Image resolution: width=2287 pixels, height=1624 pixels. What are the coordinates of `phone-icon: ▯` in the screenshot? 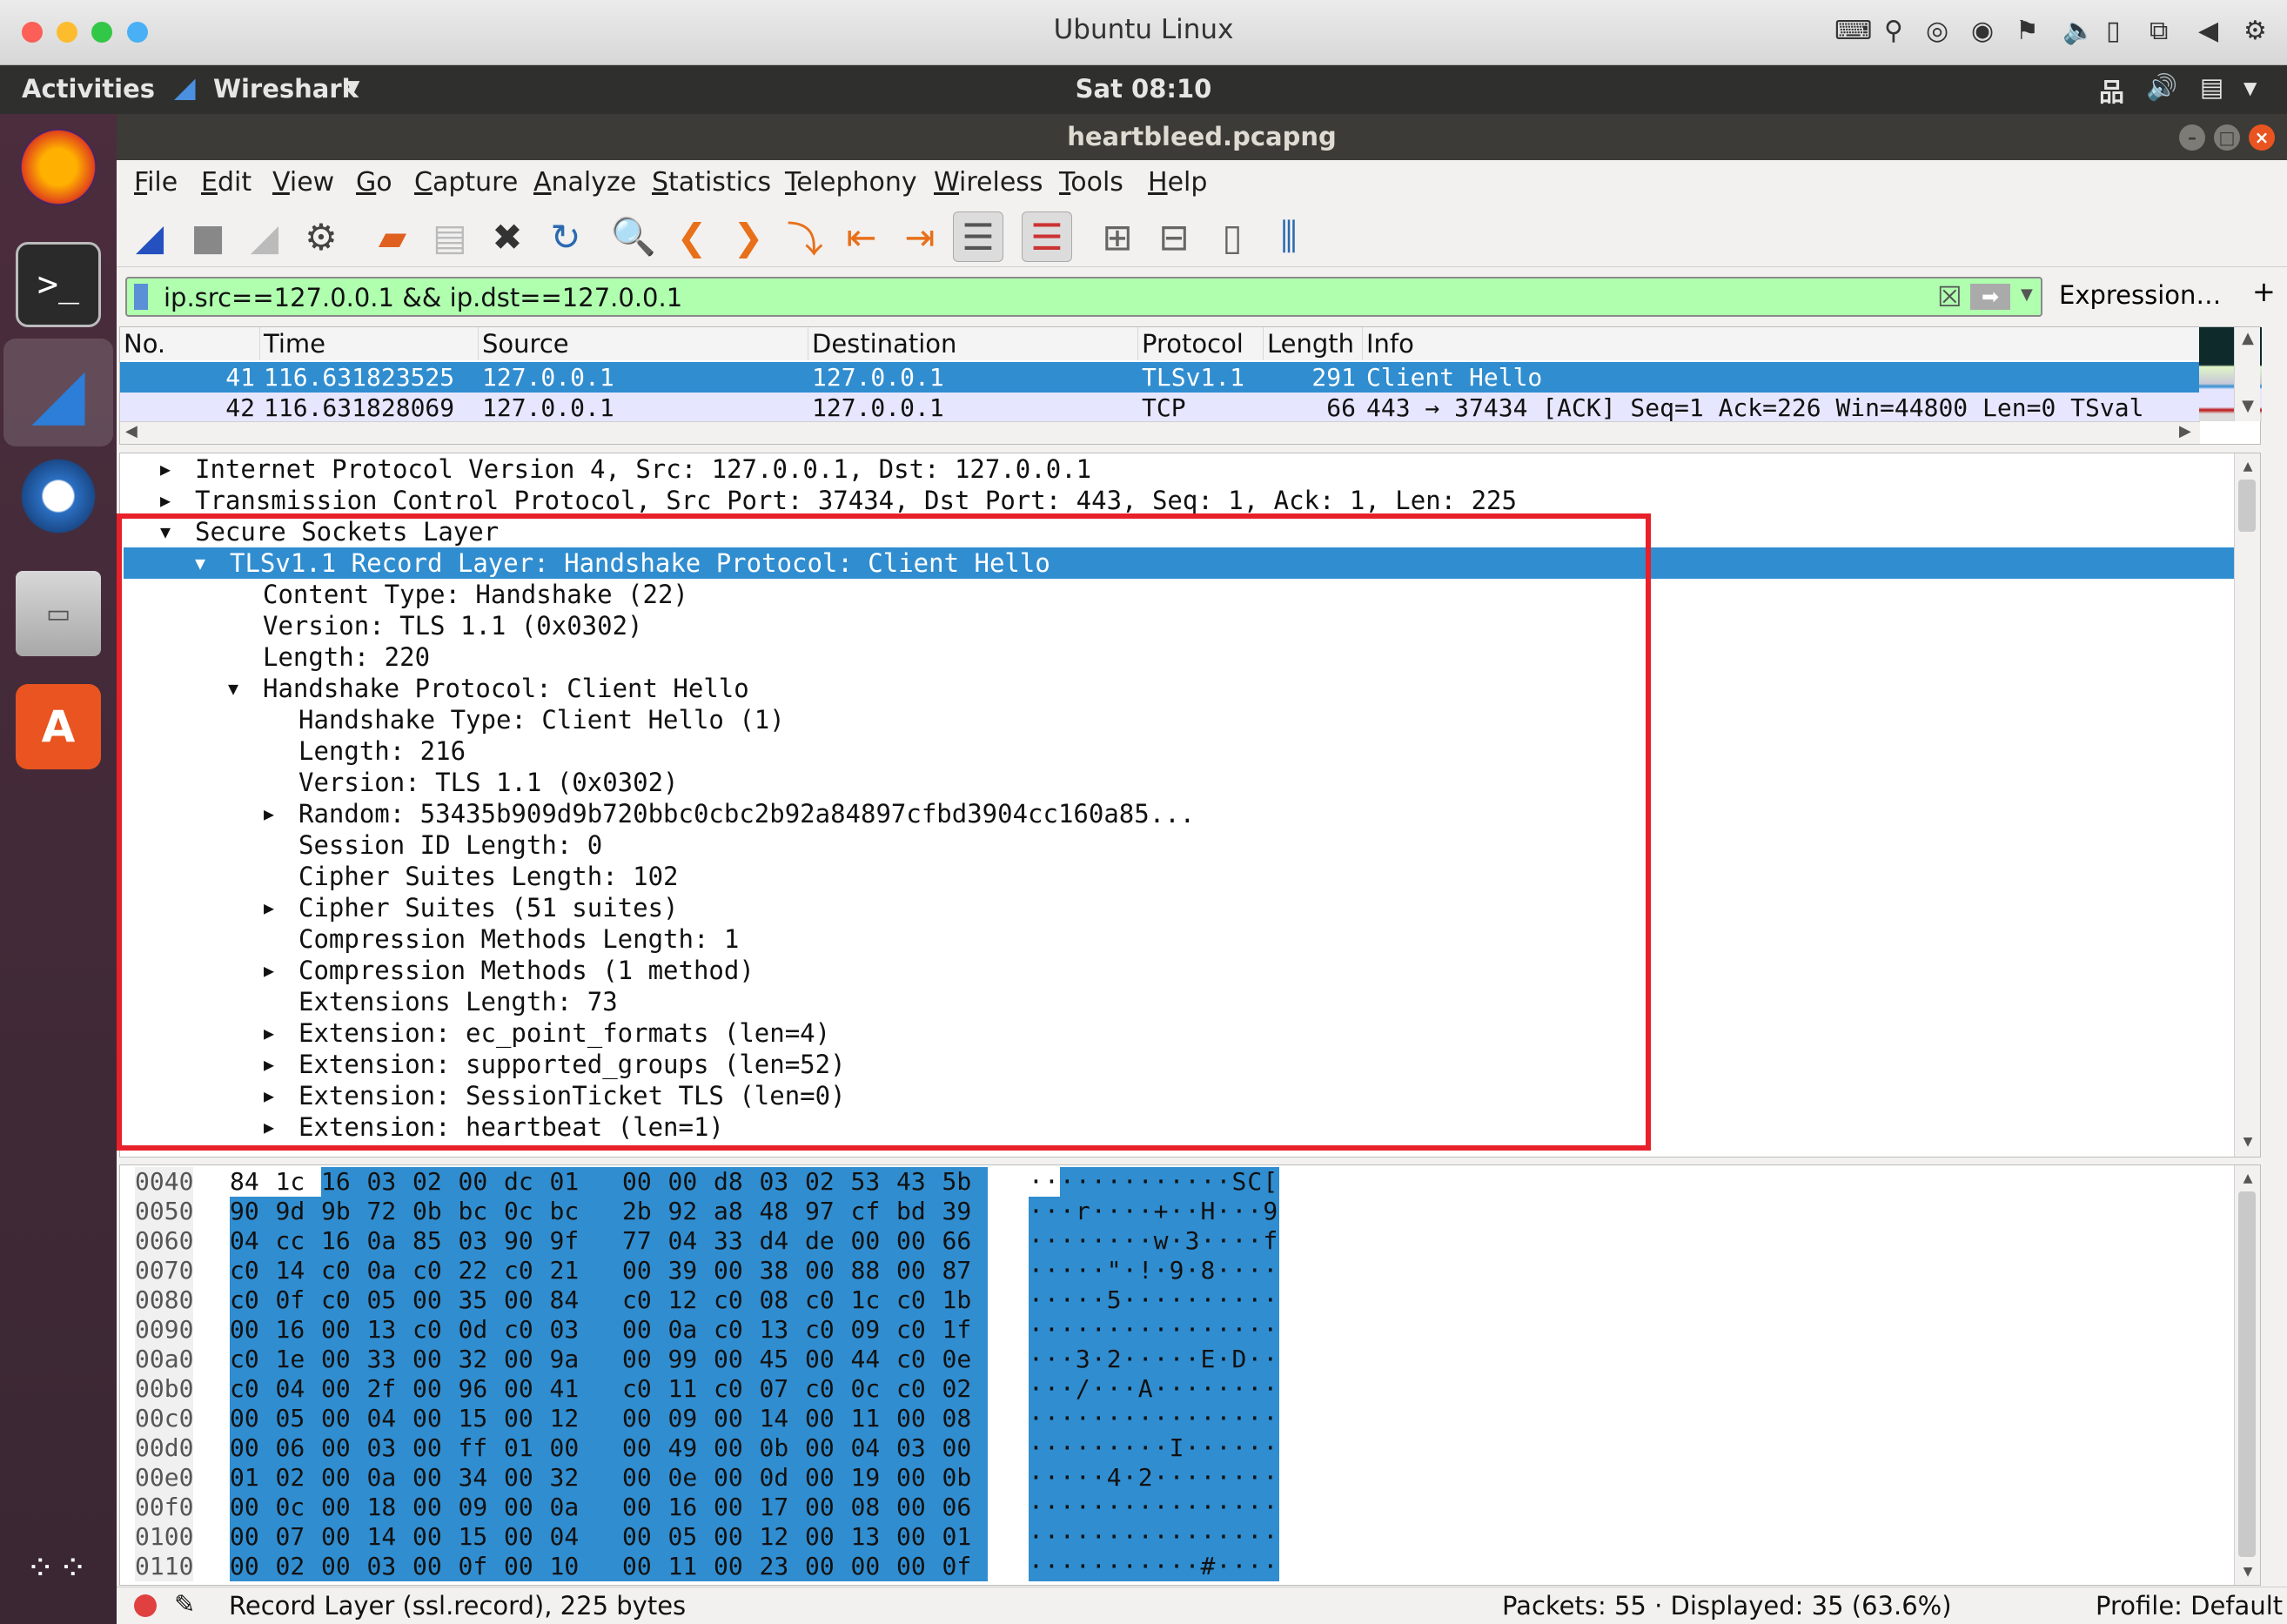 It's located at (2113, 31).